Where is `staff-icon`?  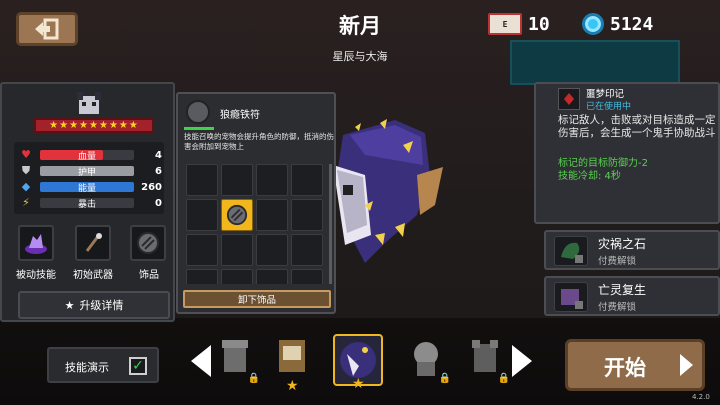
staff-icon is located at coordinates (93, 242).